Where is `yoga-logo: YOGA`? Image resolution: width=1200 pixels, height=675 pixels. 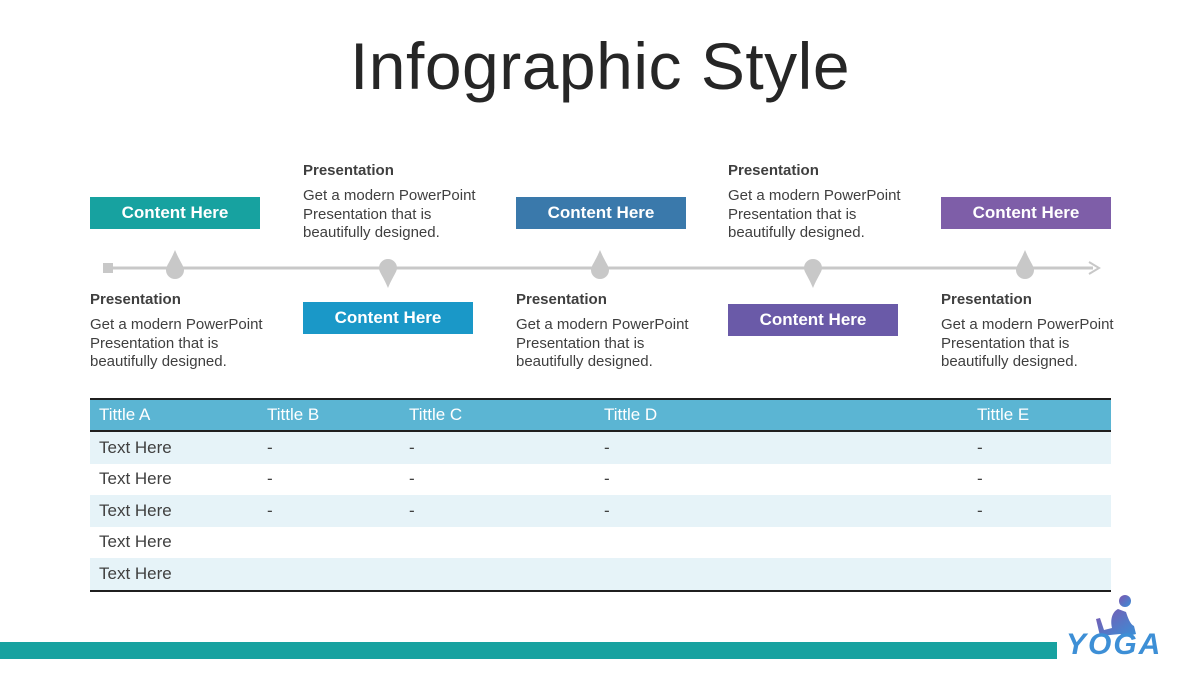
yoga-logo: YOGA is located at coordinates (1119, 626).